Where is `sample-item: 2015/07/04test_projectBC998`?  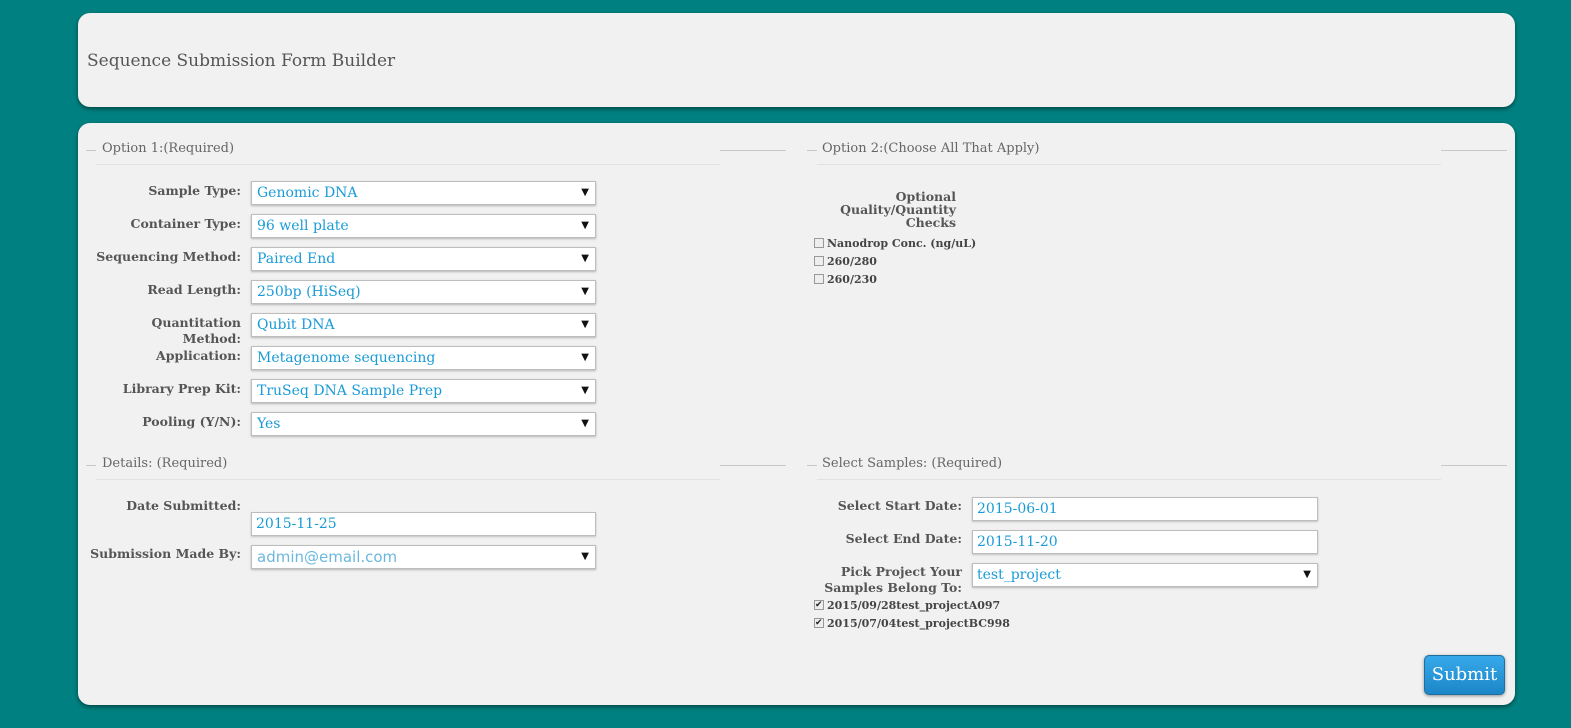 sample-item: 2015/07/04test_projectBC998 is located at coordinates (912, 623).